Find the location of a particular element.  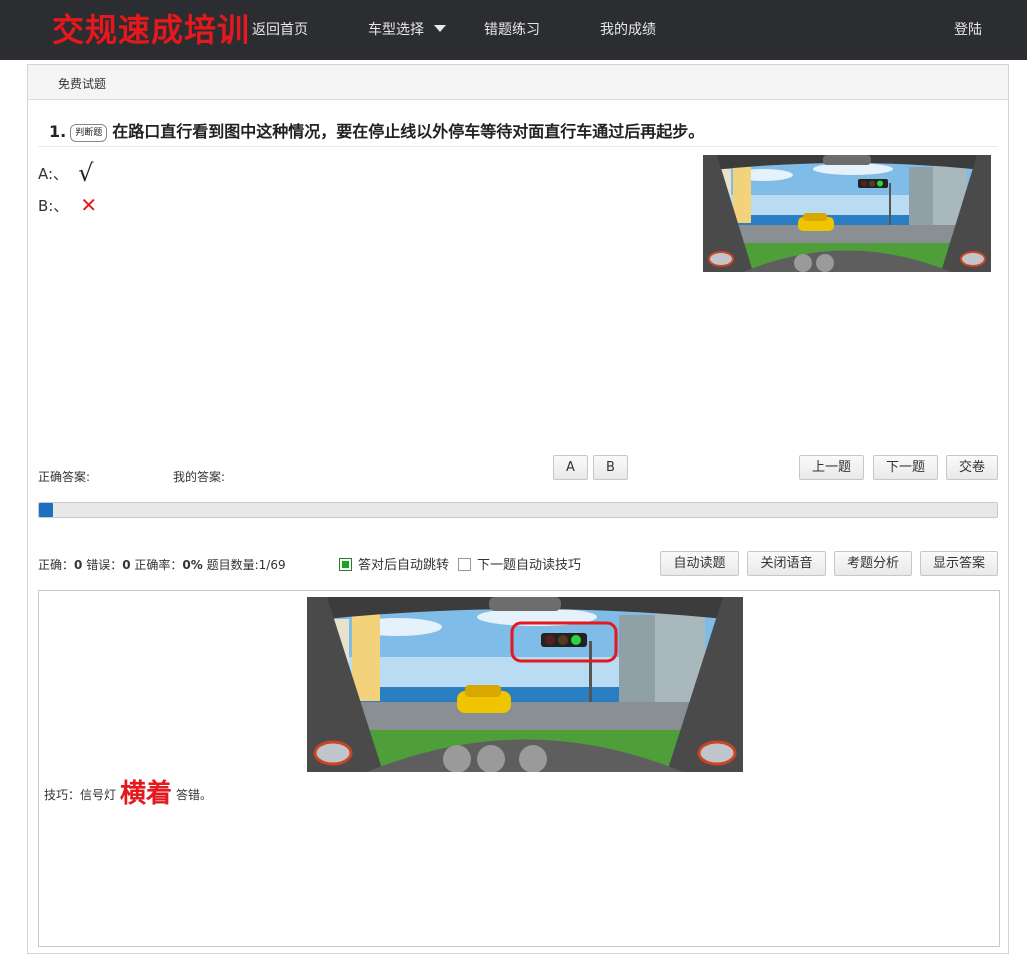

stat-count-label: 题目数量: is located at coordinates (232, 565).